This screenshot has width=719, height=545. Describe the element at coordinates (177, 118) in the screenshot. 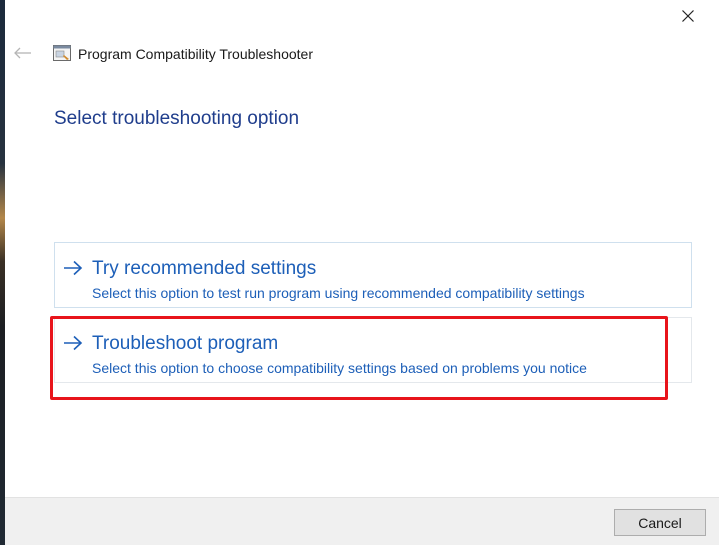

I see `page-heading: Select troubleshooting option` at that location.